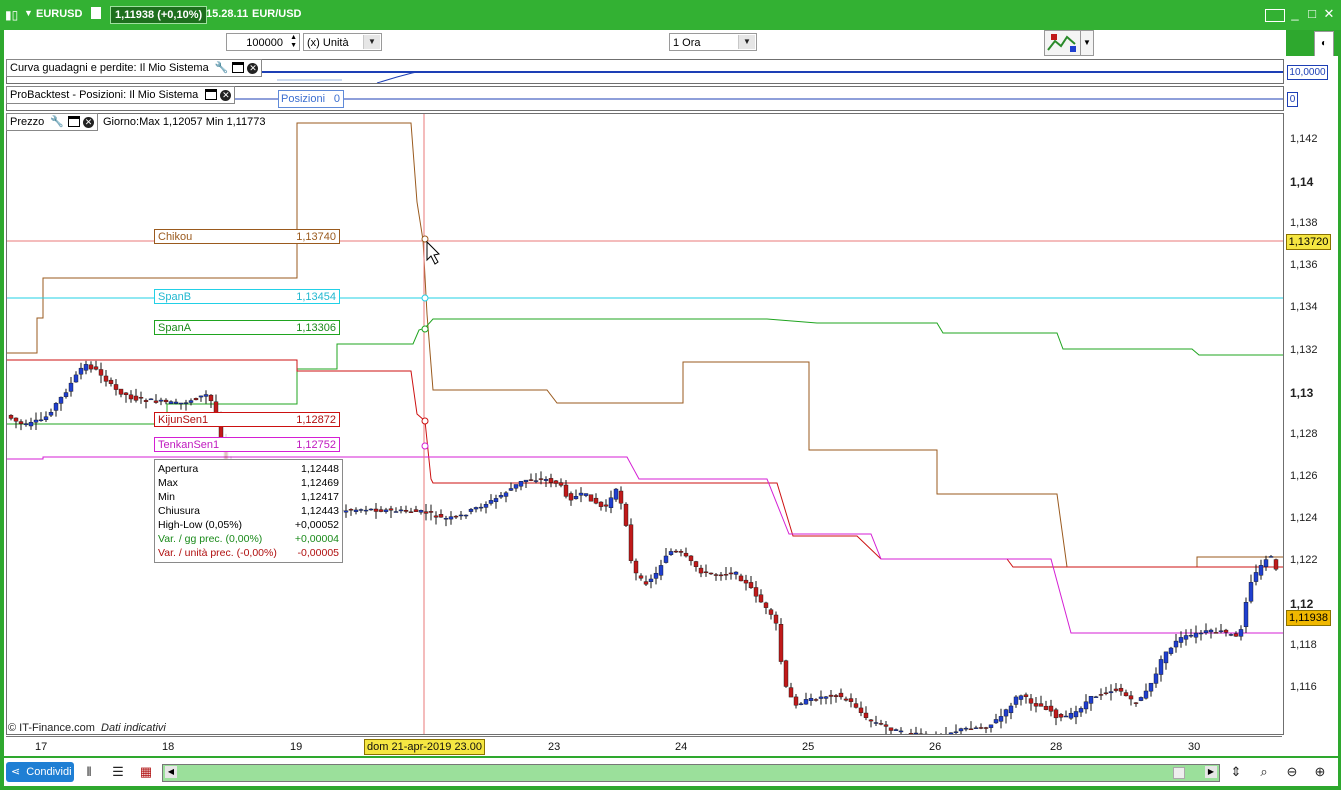 The height and width of the screenshot is (790, 1341). I want to click on indicator-icon: ǁ, so click(89, 772).